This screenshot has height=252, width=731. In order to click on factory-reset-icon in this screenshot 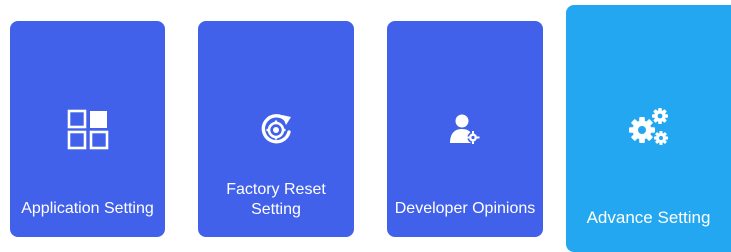, I will do `click(276, 131)`.